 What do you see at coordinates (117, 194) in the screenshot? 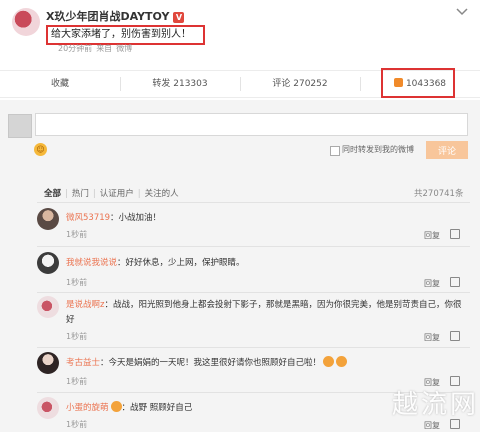
I see `filter-verified: 认证用户` at bounding box center [117, 194].